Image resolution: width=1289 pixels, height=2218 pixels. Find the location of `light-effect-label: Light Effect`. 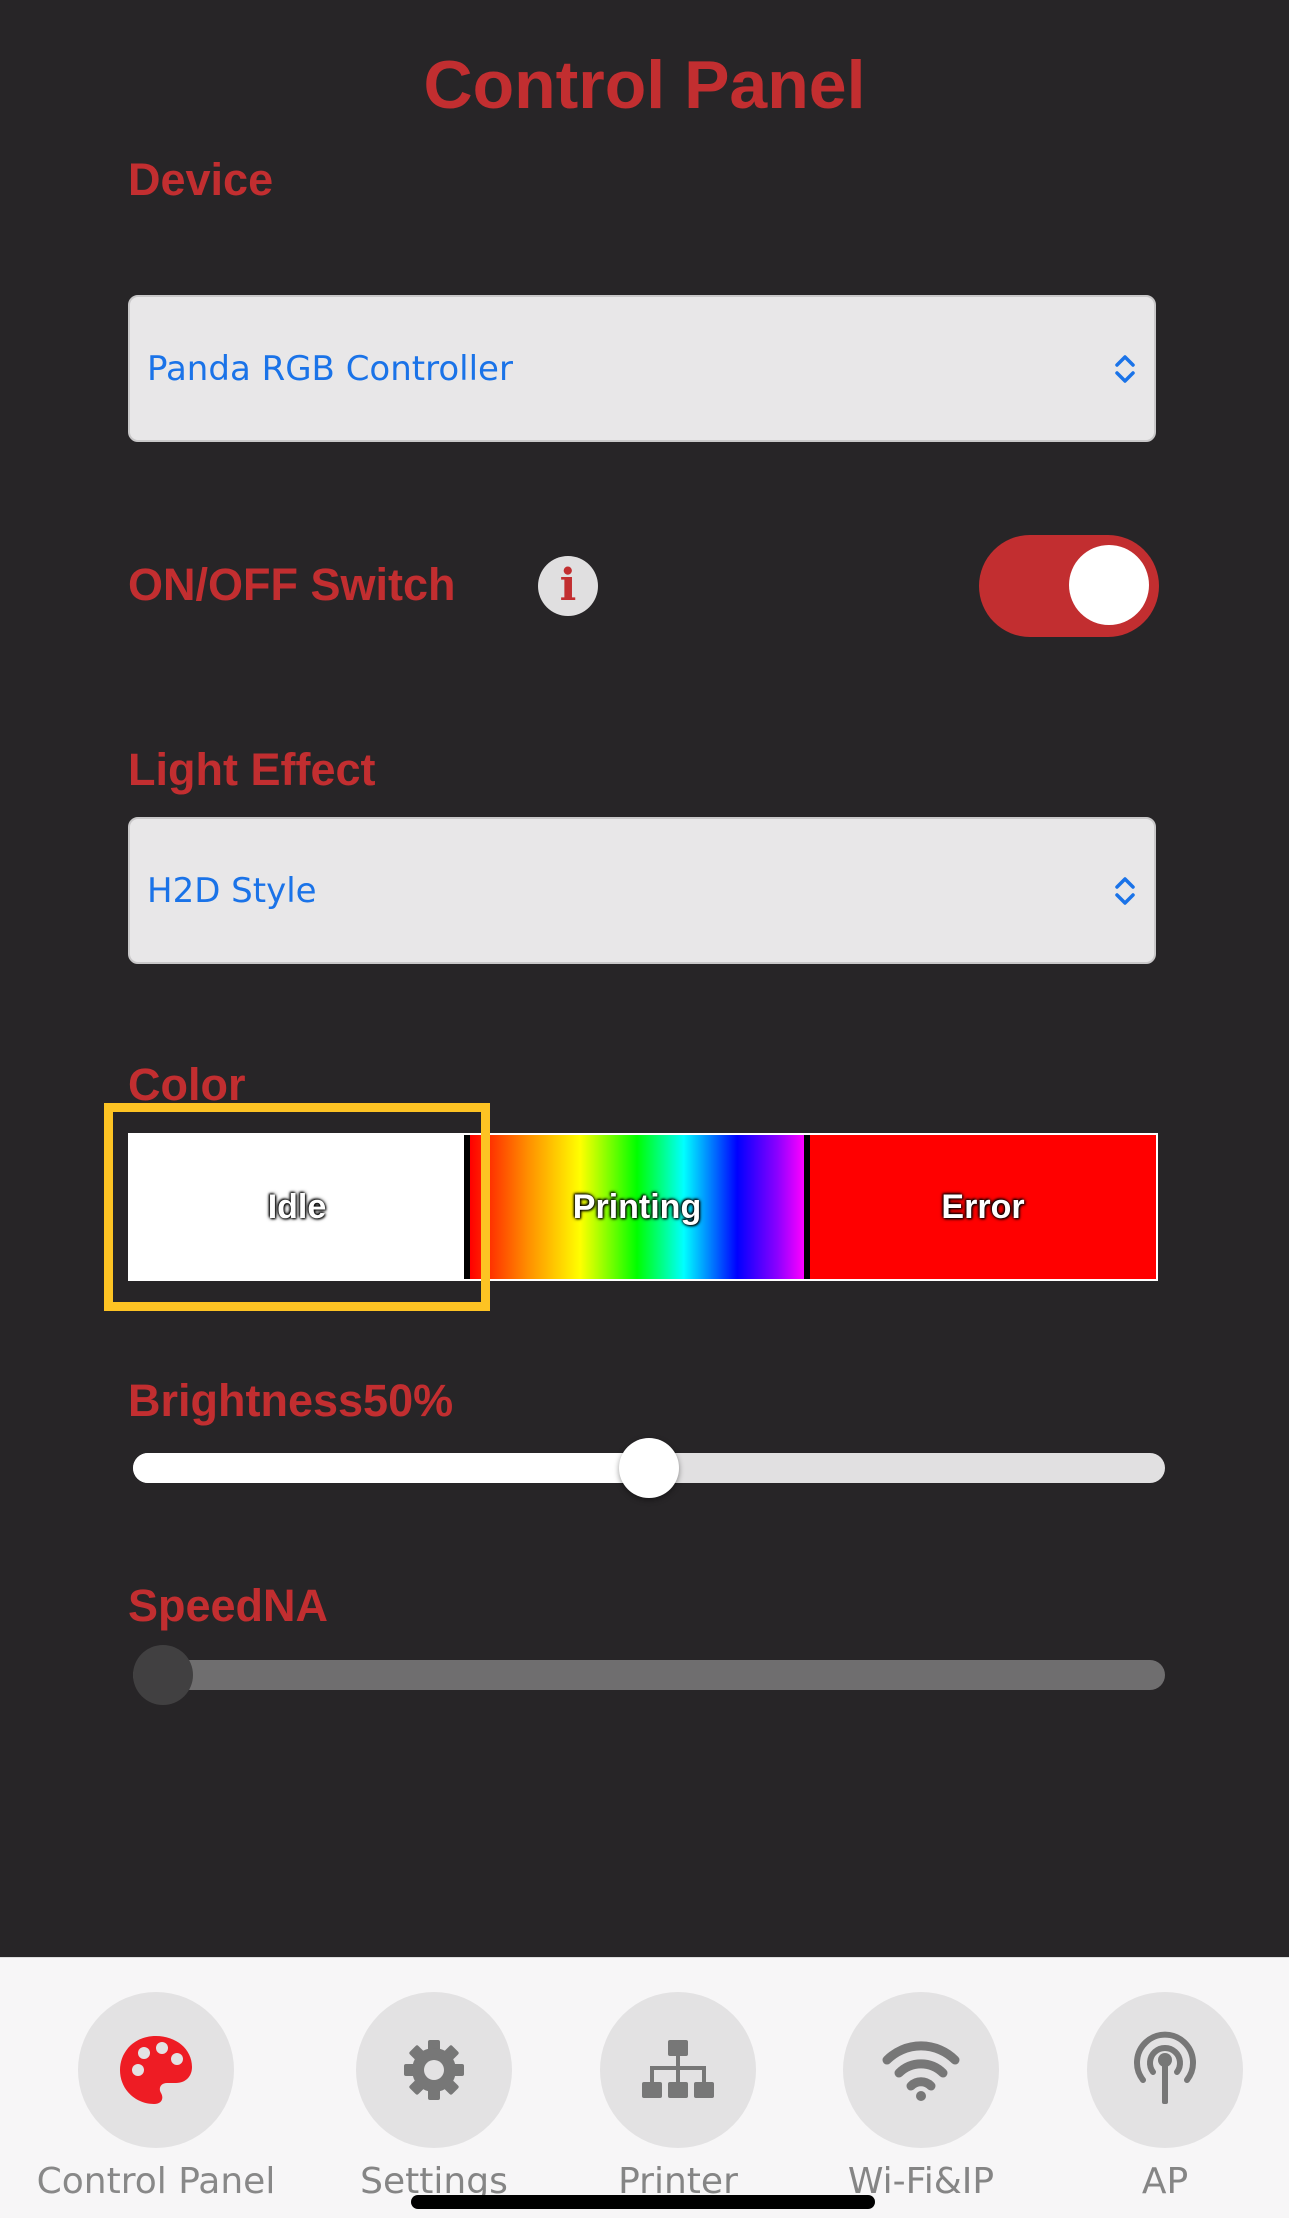

light-effect-label: Light Effect is located at coordinates (252, 769).